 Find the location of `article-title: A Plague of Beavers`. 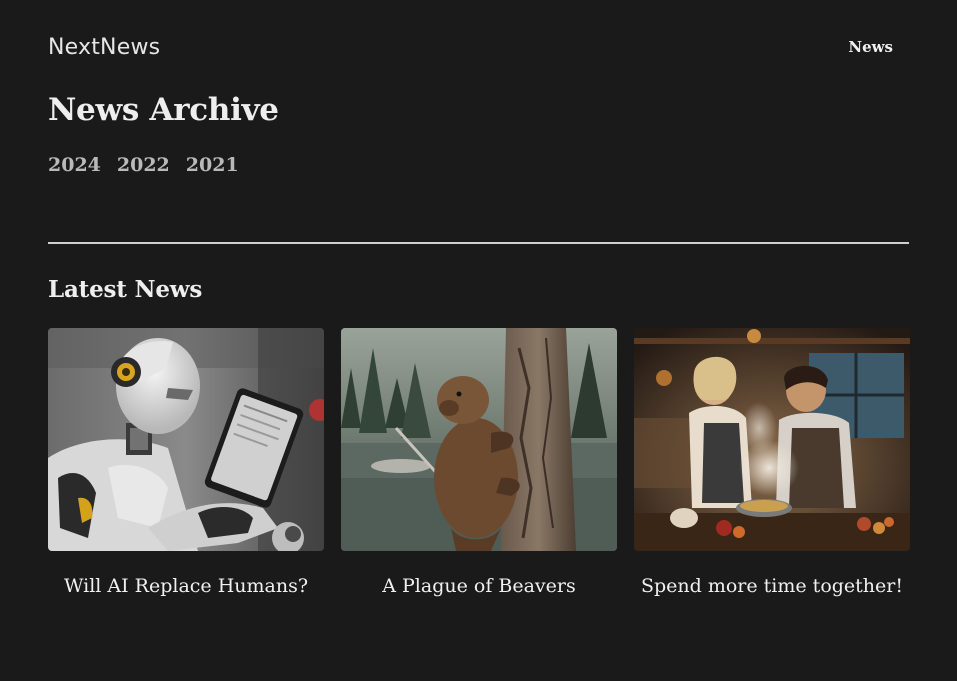

article-title: A Plague of Beavers is located at coordinates (479, 586).